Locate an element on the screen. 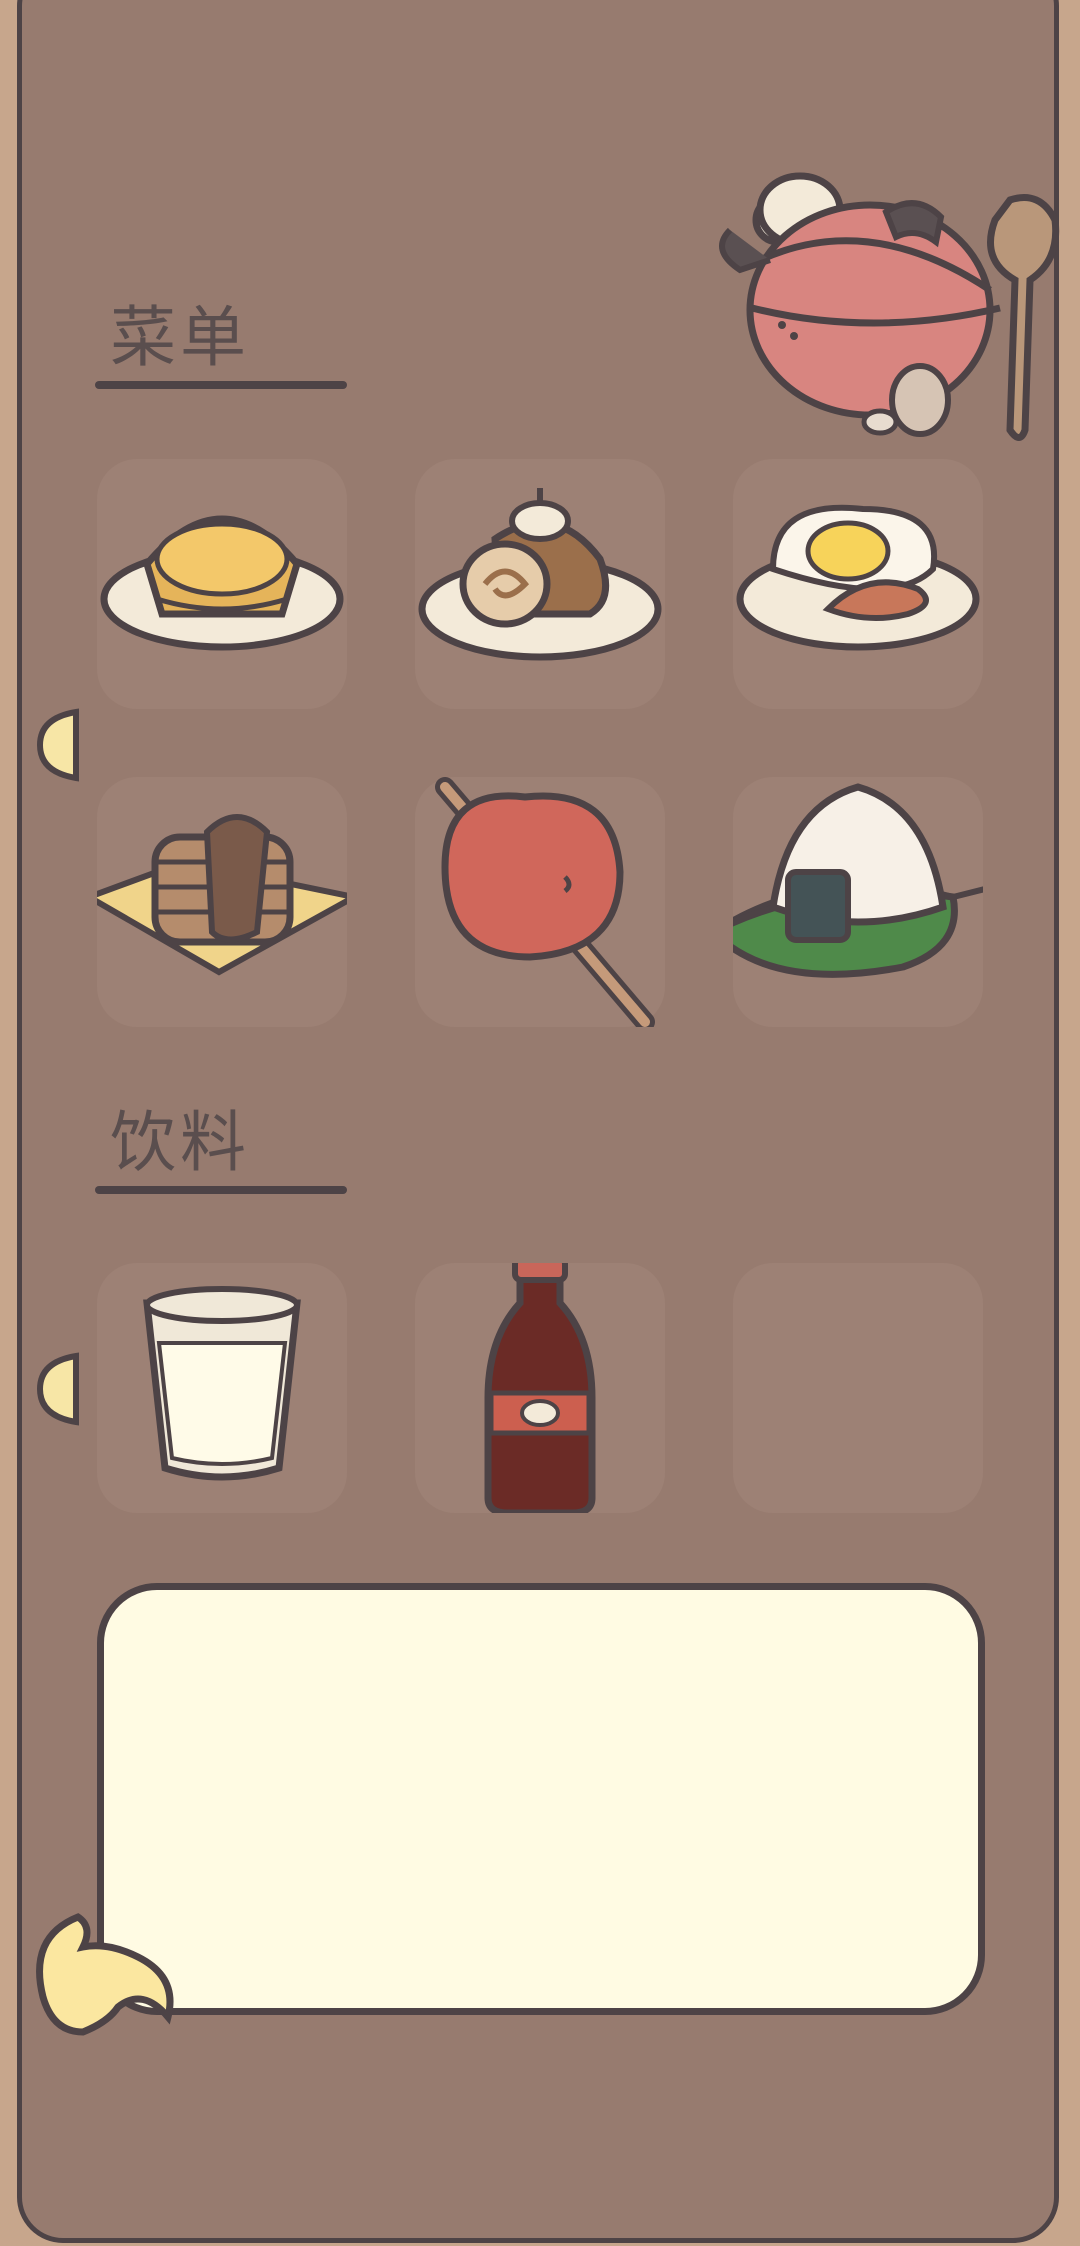 The width and height of the screenshot is (1080, 2246). menu-section-title: 菜单 is located at coordinates (180, 337).